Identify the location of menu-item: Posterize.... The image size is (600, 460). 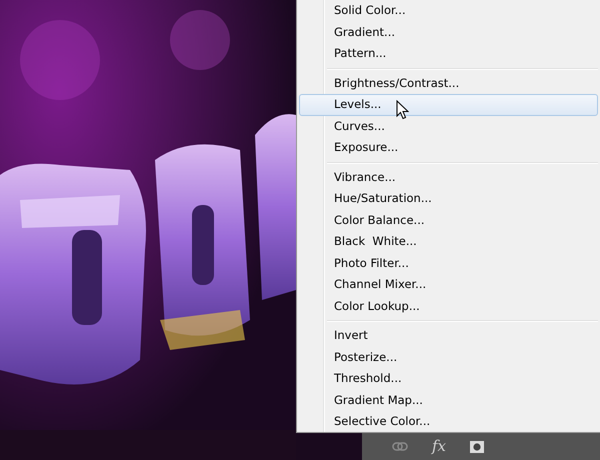
(448, 357).